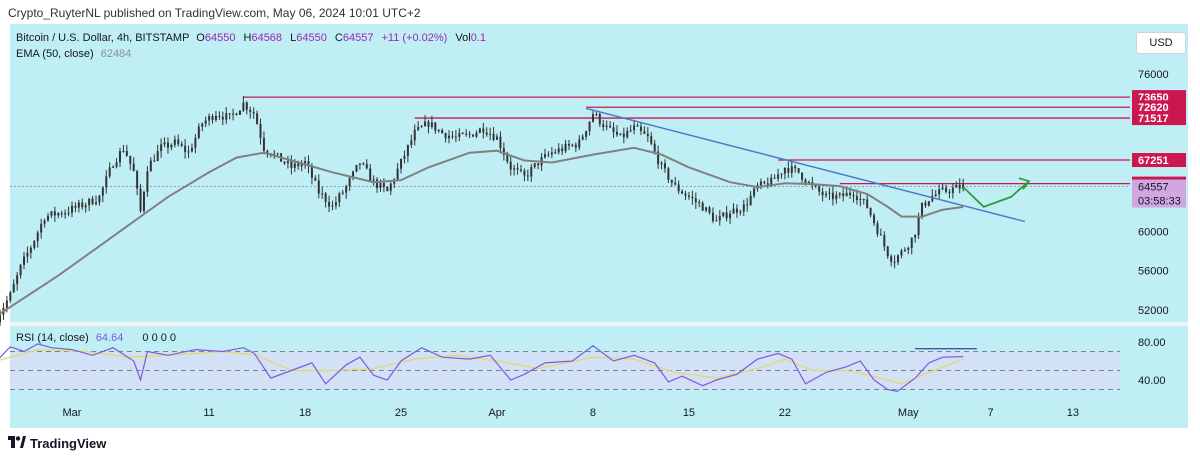 This screenshot has width=1200, height=460. I want to click on y-tick-56000: 56000, so click(1153, 272).